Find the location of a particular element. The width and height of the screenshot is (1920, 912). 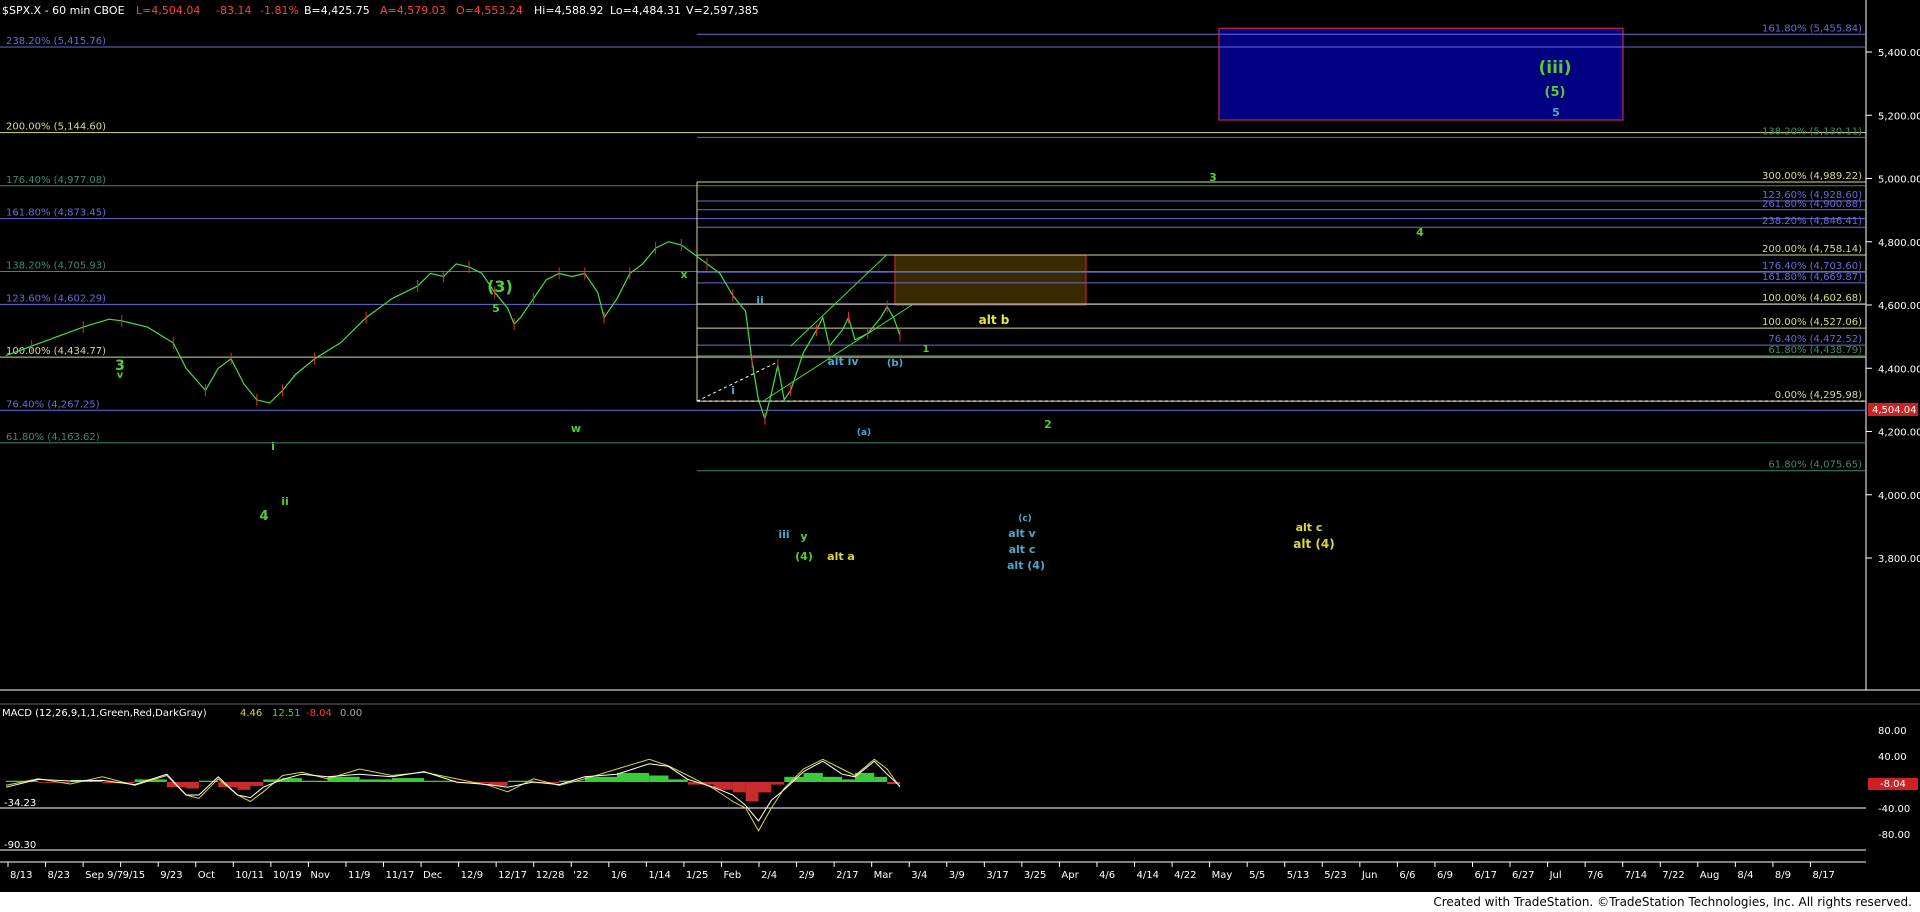

x-tick-label: 6/9 is located at coordinates (1445, 875).